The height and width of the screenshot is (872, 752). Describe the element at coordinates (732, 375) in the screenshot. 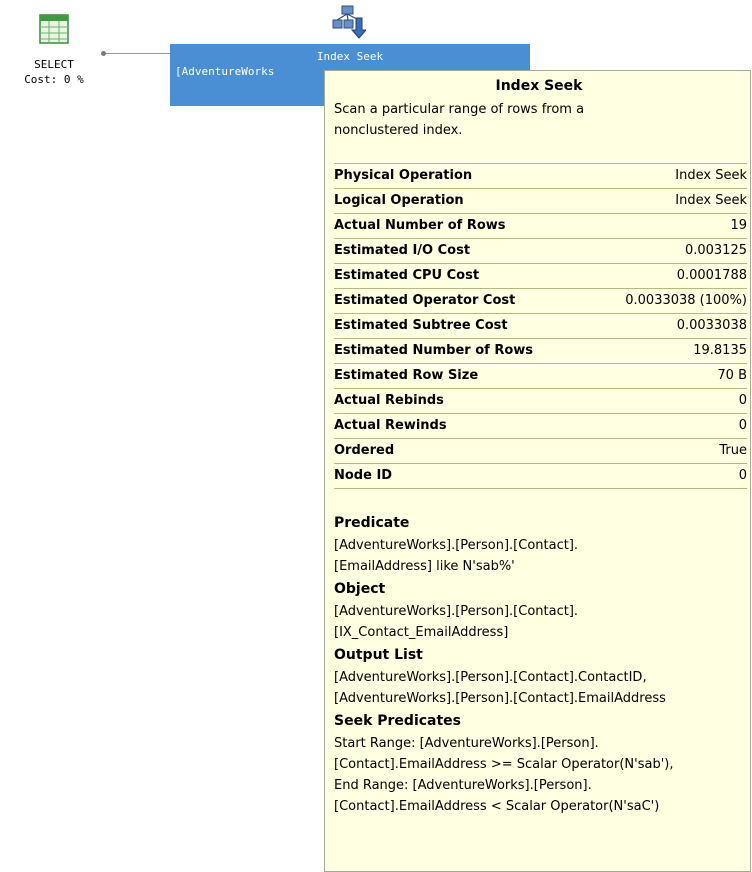

I see `property-value: 70 B` at that location.